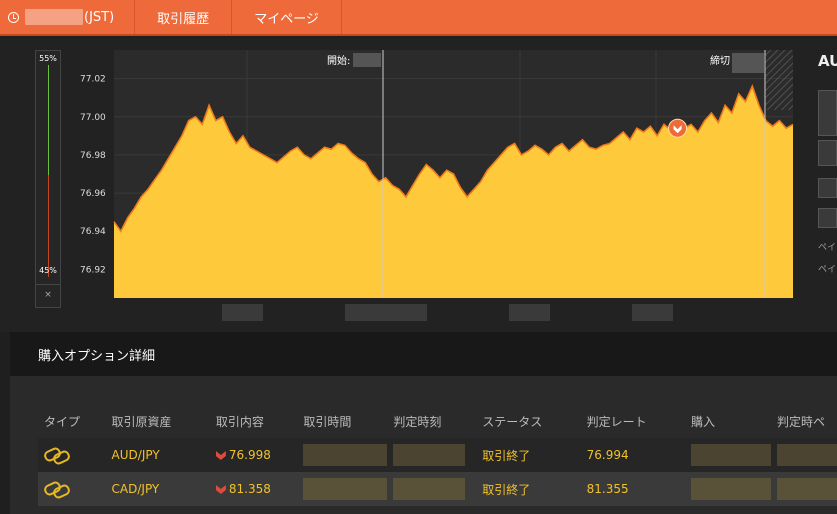  Describe the element at coordinates (72, 421) in the screenshot. I see `col-type: タイプ` at that location.